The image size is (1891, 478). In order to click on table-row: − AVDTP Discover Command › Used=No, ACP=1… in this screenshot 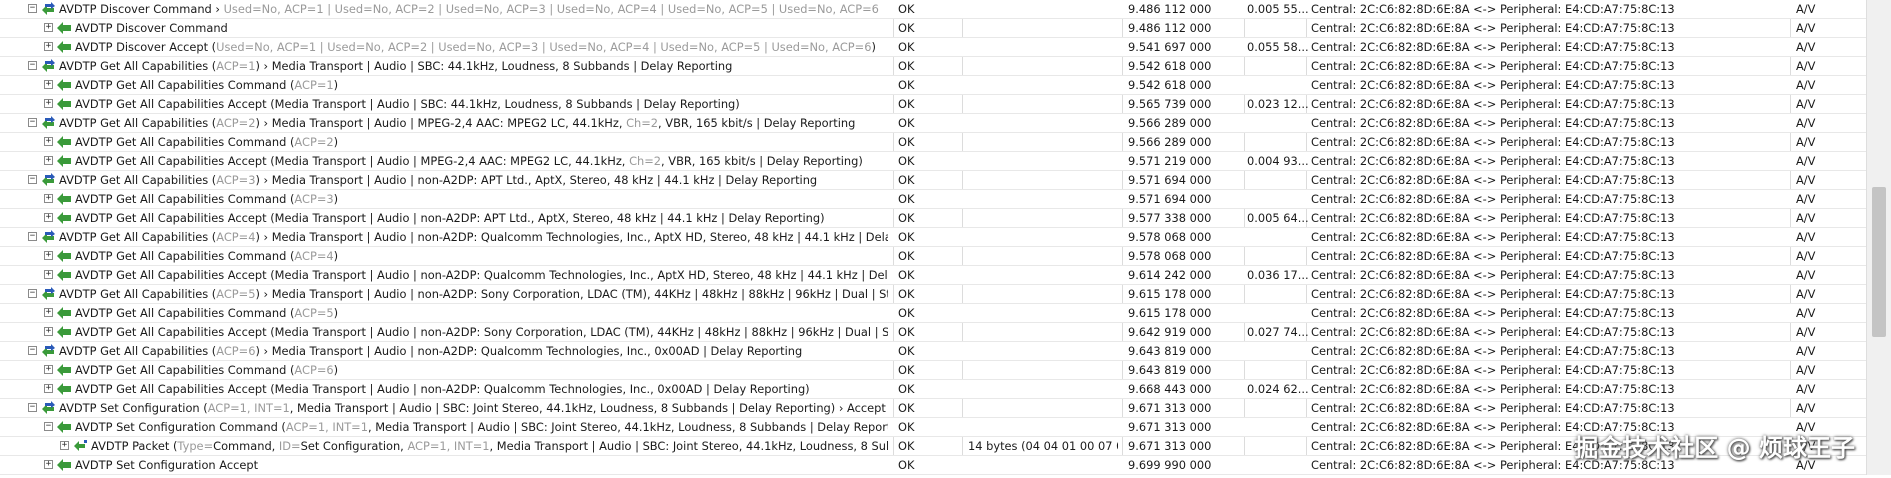, I will do `click(933, 9)`.